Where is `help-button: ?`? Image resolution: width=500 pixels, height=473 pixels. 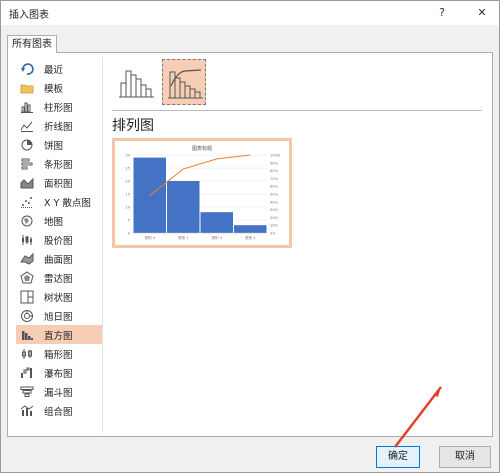 help-button: ? is located at coordinates (442, 13).